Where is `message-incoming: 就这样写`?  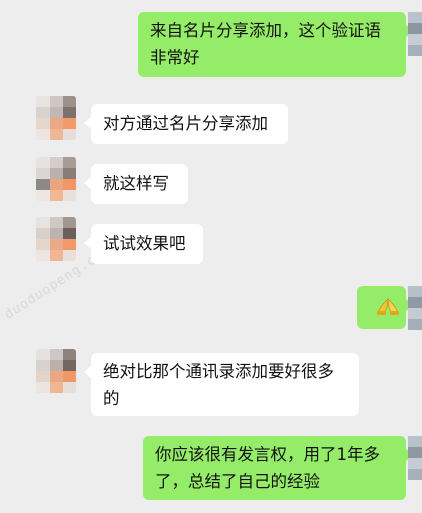 message-incoming: 就这样写 is located at coordinates (136, 184).